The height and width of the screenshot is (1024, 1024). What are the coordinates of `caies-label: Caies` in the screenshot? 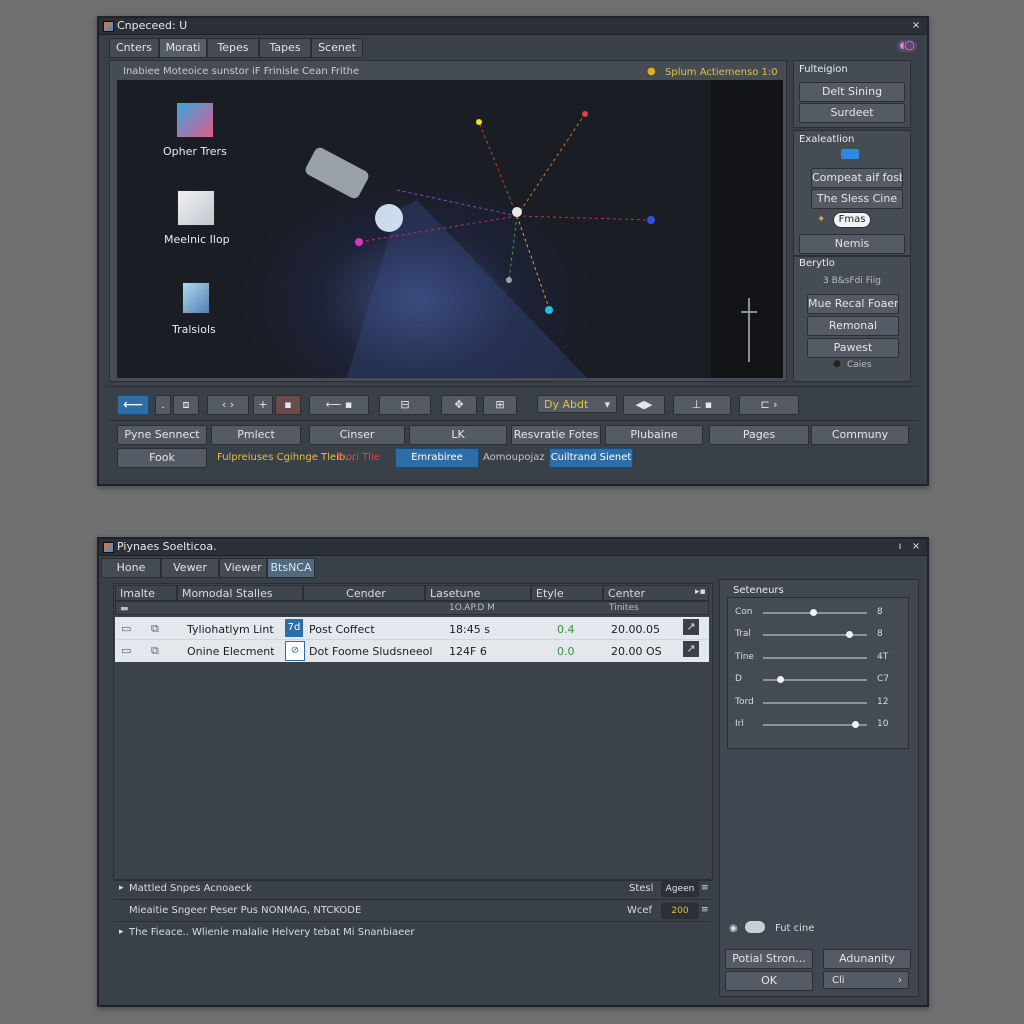 It's located at (859, 365).